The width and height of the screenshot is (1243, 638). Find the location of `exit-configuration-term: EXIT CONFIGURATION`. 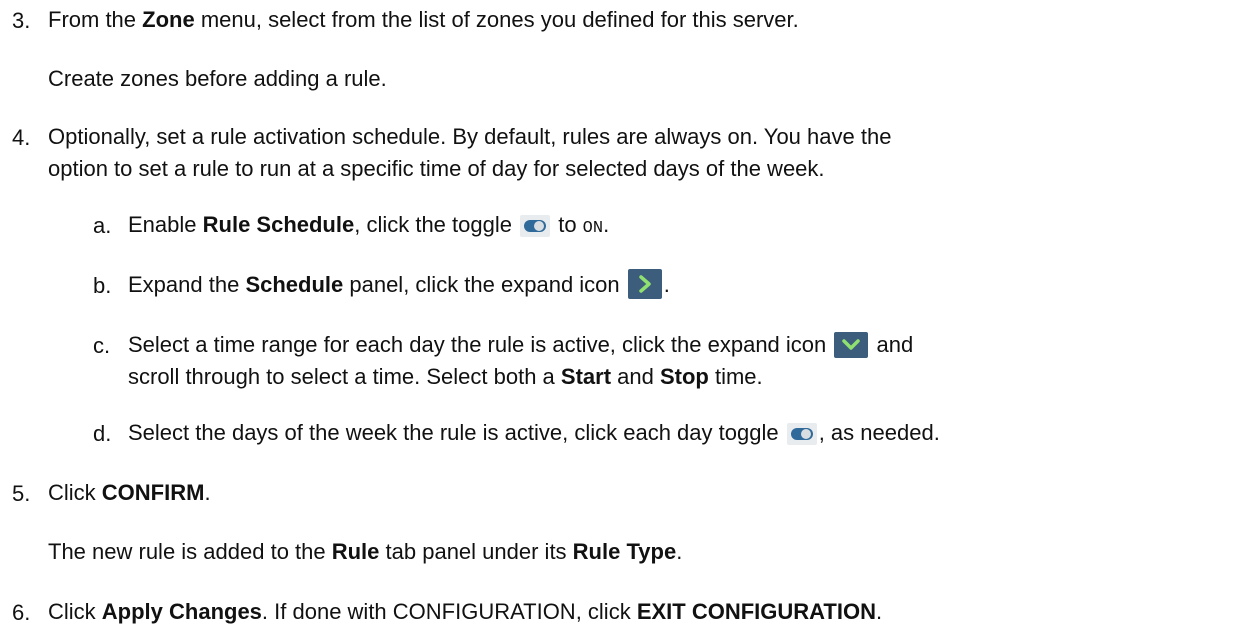

exit-configuration-term: EXIT CONFIGURATION is located at coordinates (756, 611).